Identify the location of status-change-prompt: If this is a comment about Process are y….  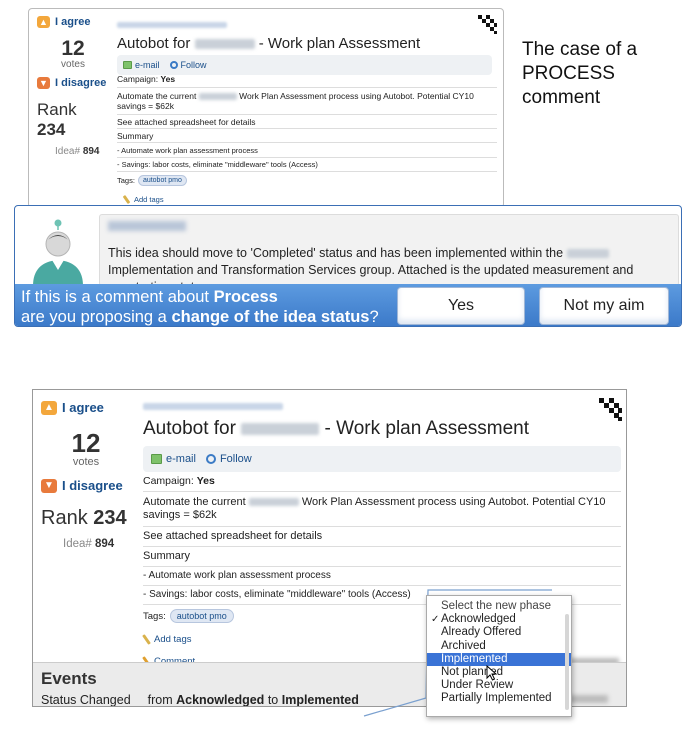
(348, 305).